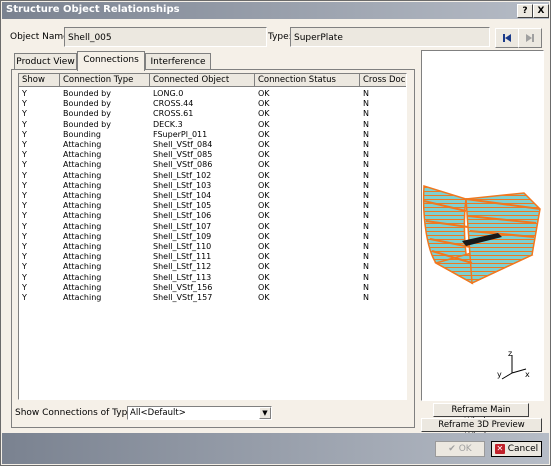 This screenshot has width=551, height=466. Describe the element at coordinates (105, 80) in the screenshot. I see `column-header-connection-type: Connection Type` at that location.